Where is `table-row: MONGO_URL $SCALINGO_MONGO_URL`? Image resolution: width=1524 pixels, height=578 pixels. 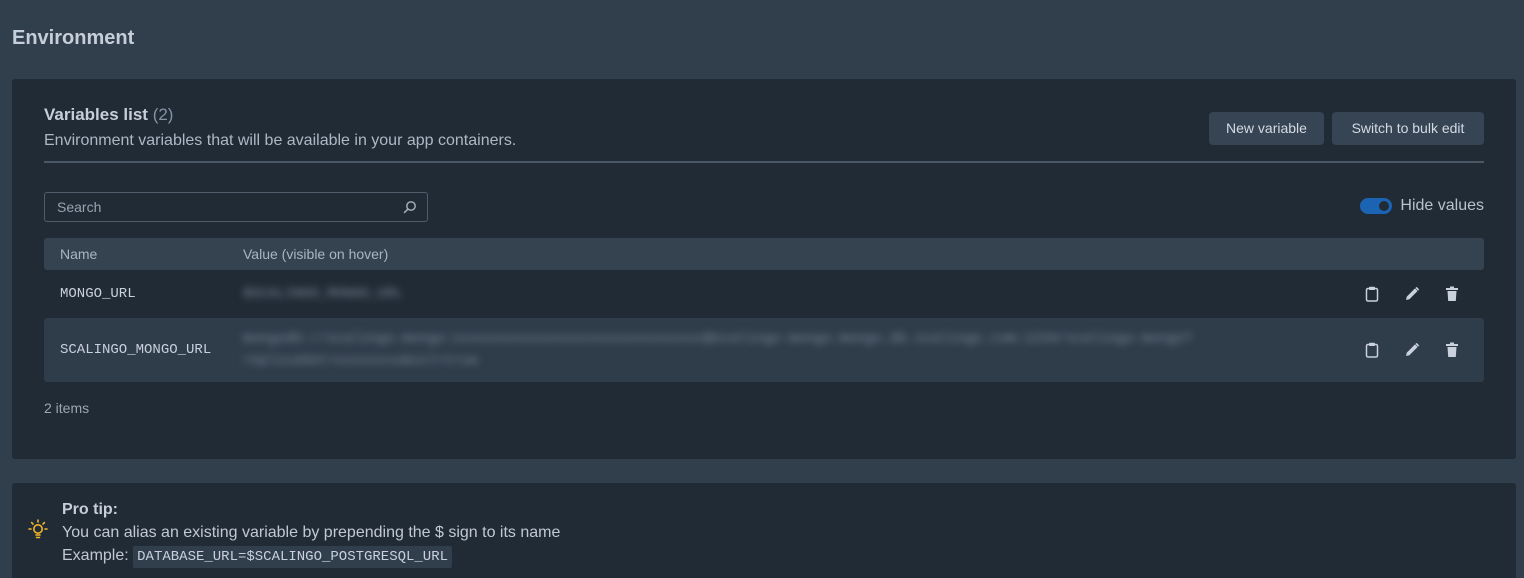
table-row: MONGO_URL $SCALINGO_MONGO_URL is located at coordinates (764, 294).